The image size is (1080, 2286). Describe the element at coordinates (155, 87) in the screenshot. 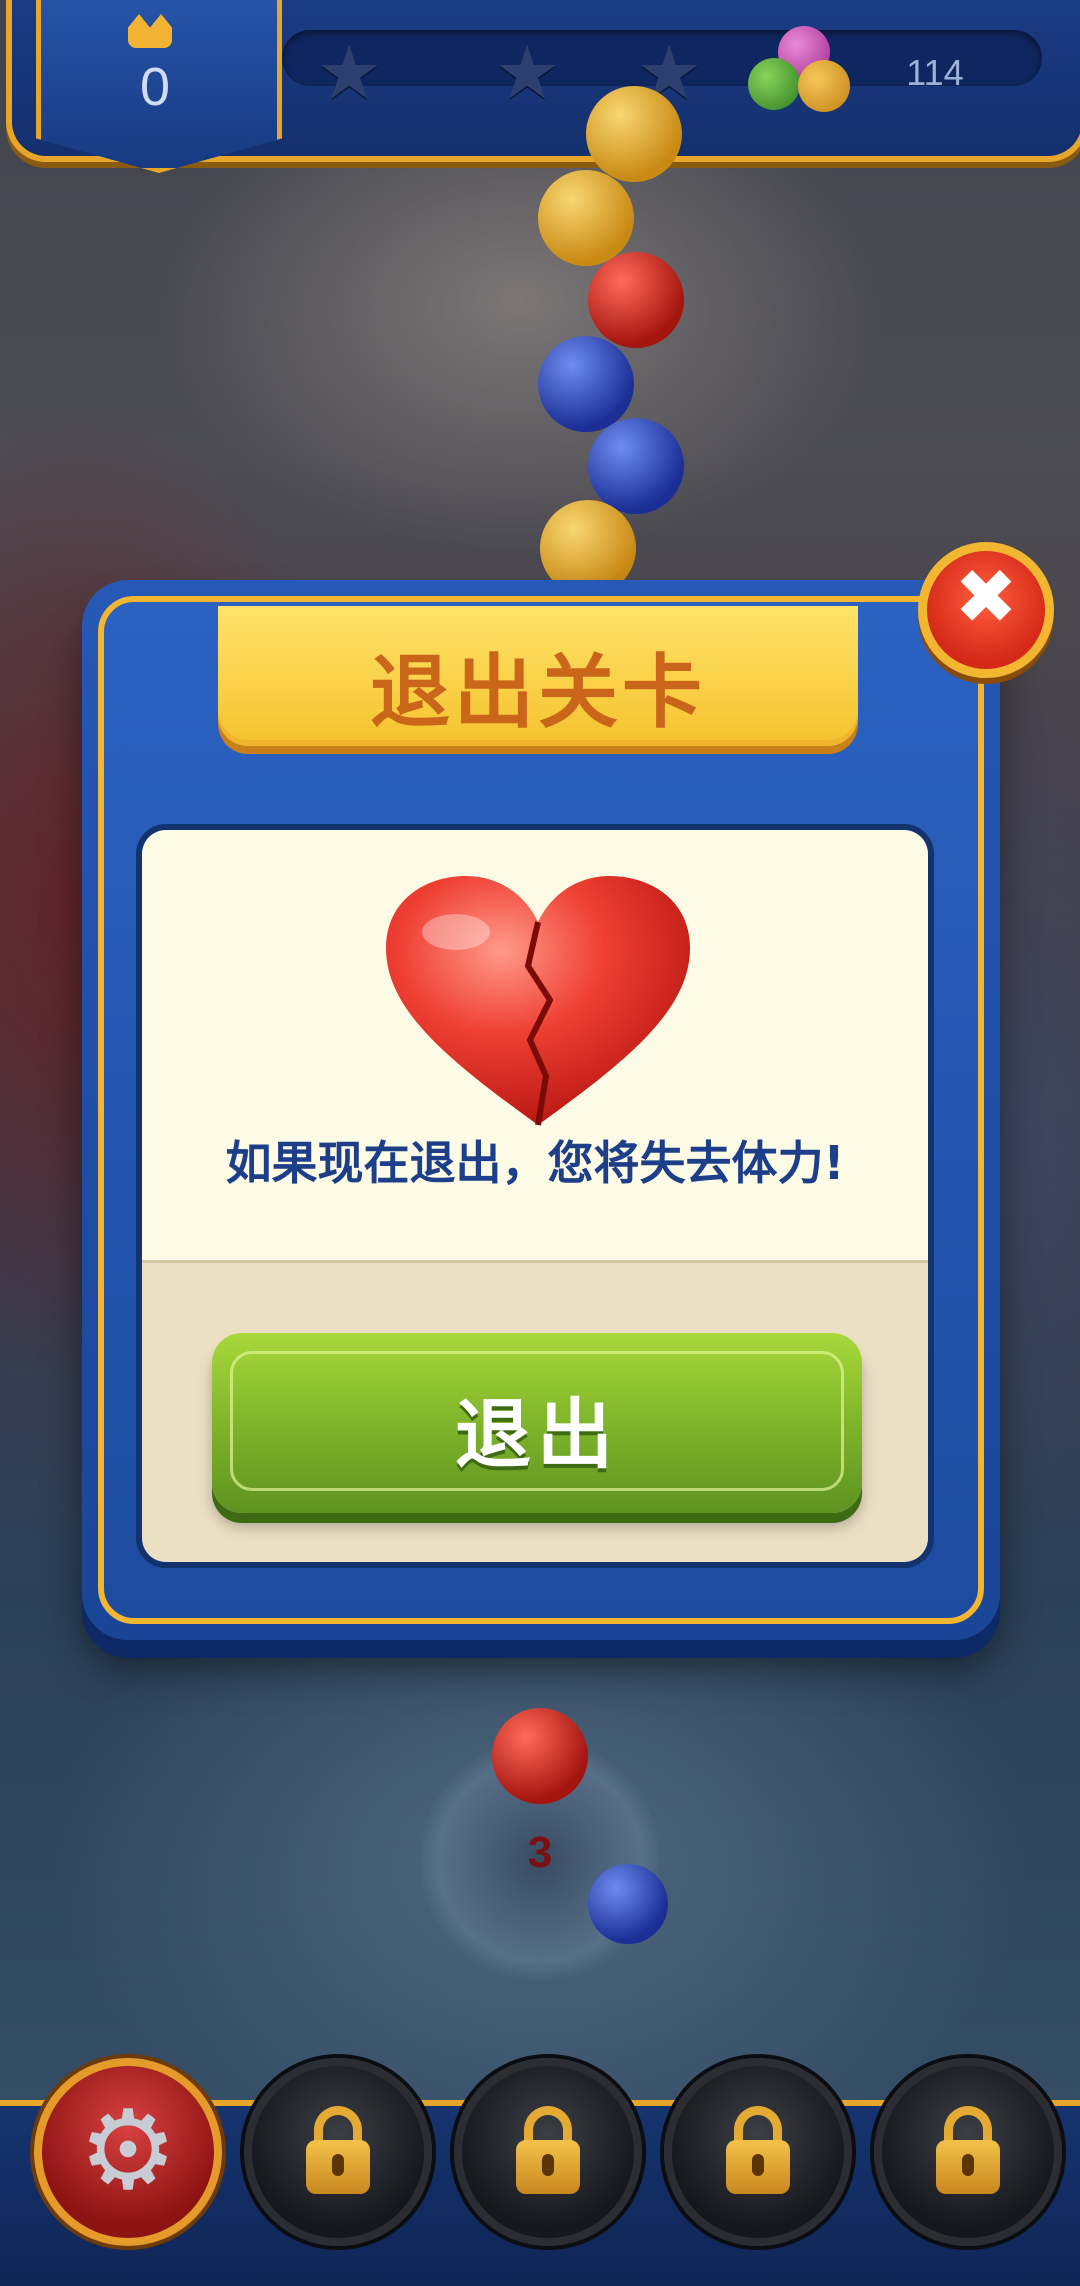

I see `score-value: 0` at that location.